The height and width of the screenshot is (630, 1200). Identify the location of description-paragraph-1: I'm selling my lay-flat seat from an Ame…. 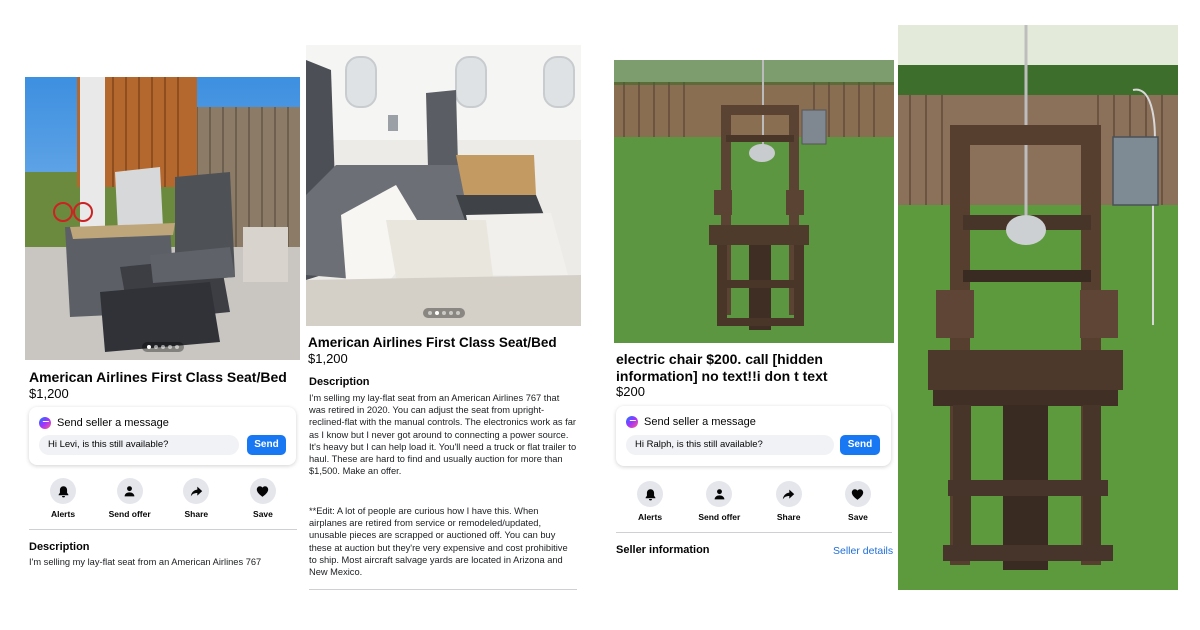
(443, 435).